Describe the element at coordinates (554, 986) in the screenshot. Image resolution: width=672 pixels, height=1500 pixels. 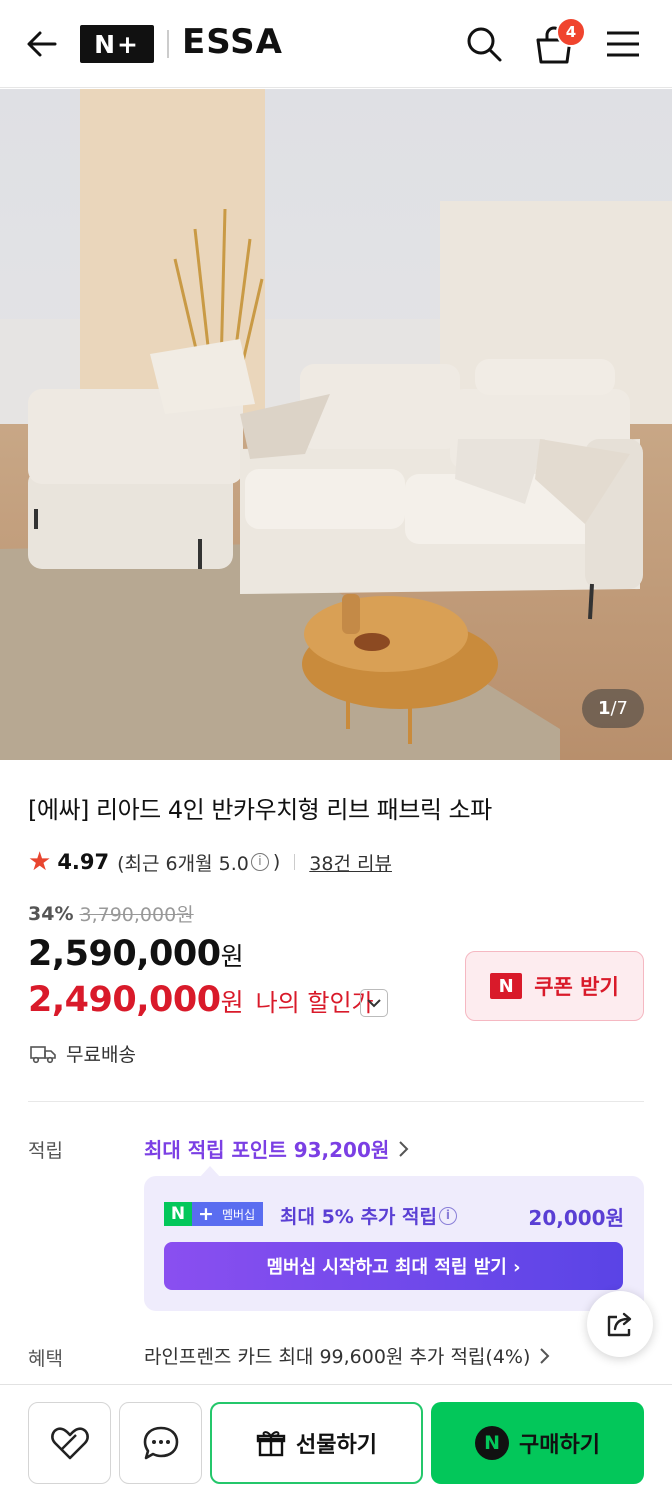
I see `coupon-download-button: N 쿠폰 받기` at that location.